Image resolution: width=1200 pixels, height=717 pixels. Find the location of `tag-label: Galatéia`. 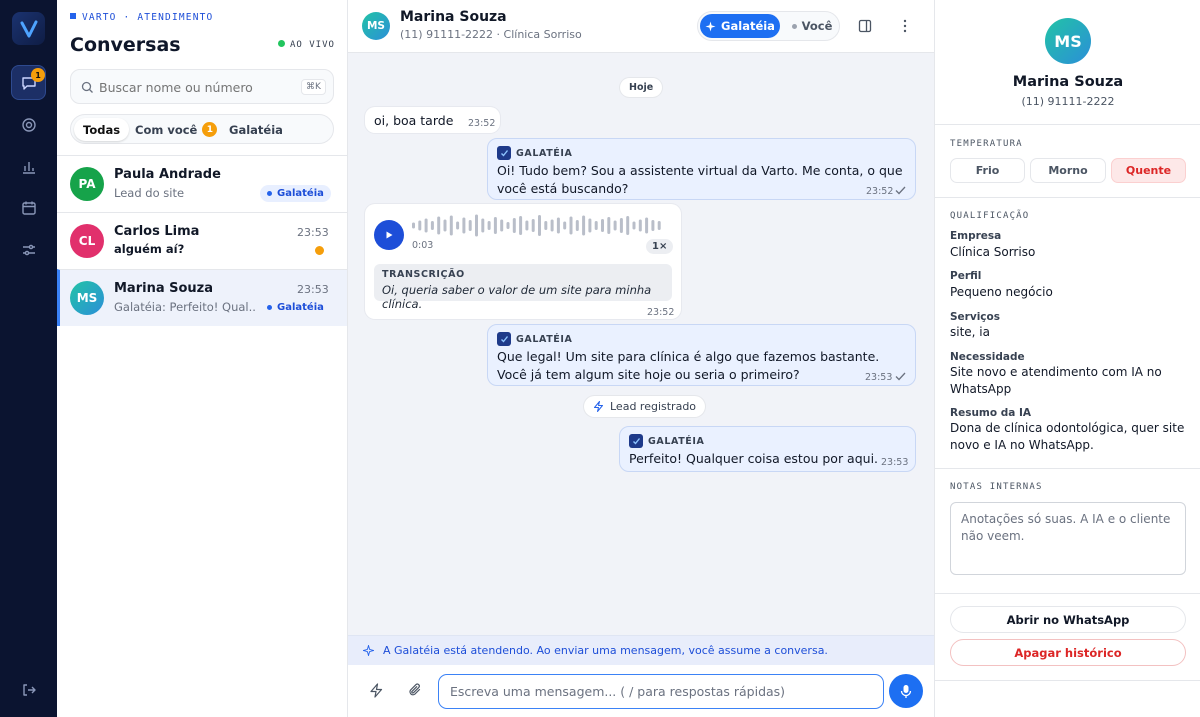

tag-label: Galatéia is located at coordinates (300, 307).